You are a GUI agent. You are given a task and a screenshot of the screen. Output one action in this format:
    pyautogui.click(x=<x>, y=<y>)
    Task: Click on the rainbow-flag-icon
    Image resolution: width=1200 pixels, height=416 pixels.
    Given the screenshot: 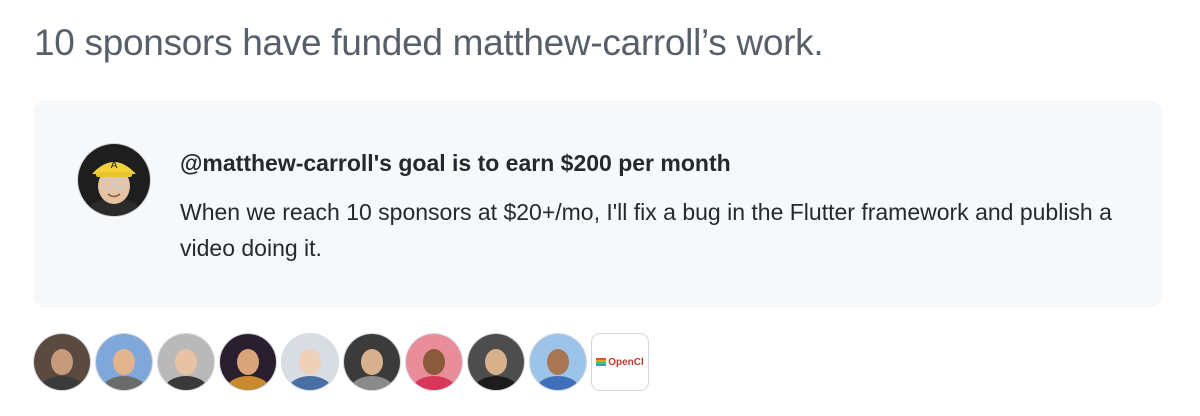 What is the action you would take?
    pyautogui.click(x=601, y=362)
    